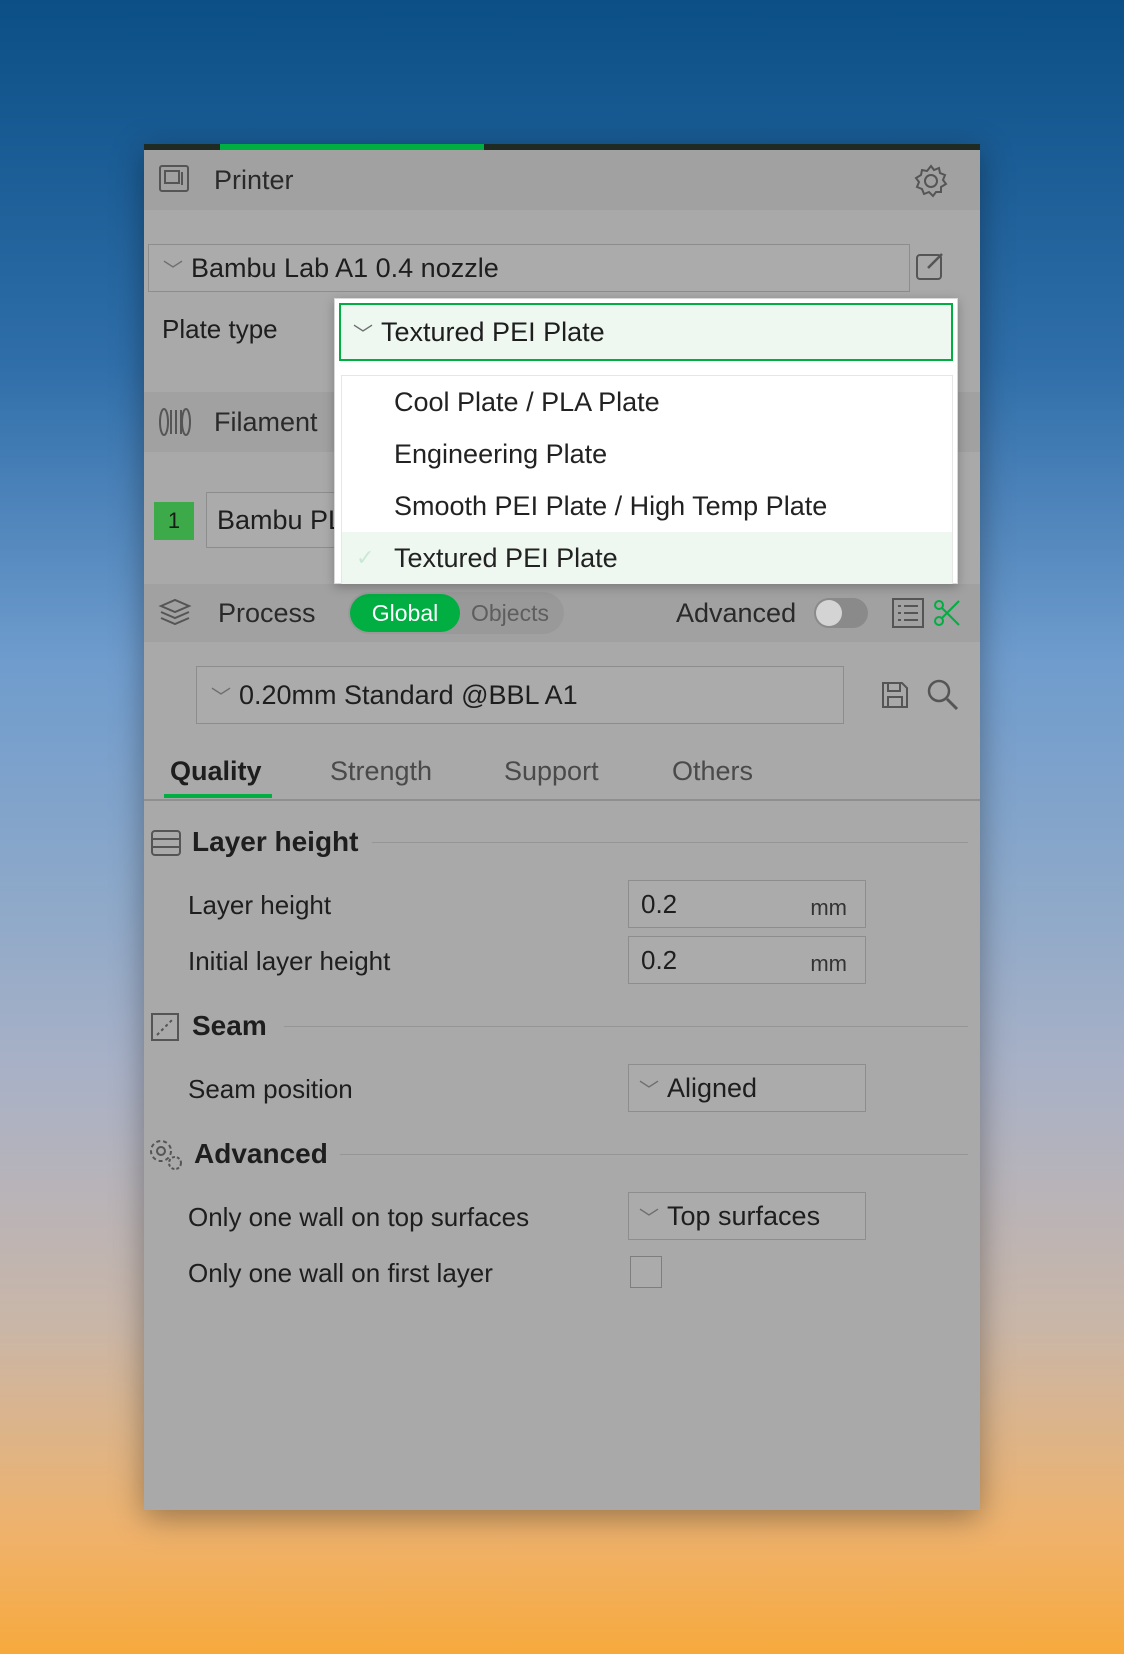  What do you see at coordinates (270, 1089) in the screenshot?
I see `seam-position-label: Seam position` at bounding box center [270, 1089].